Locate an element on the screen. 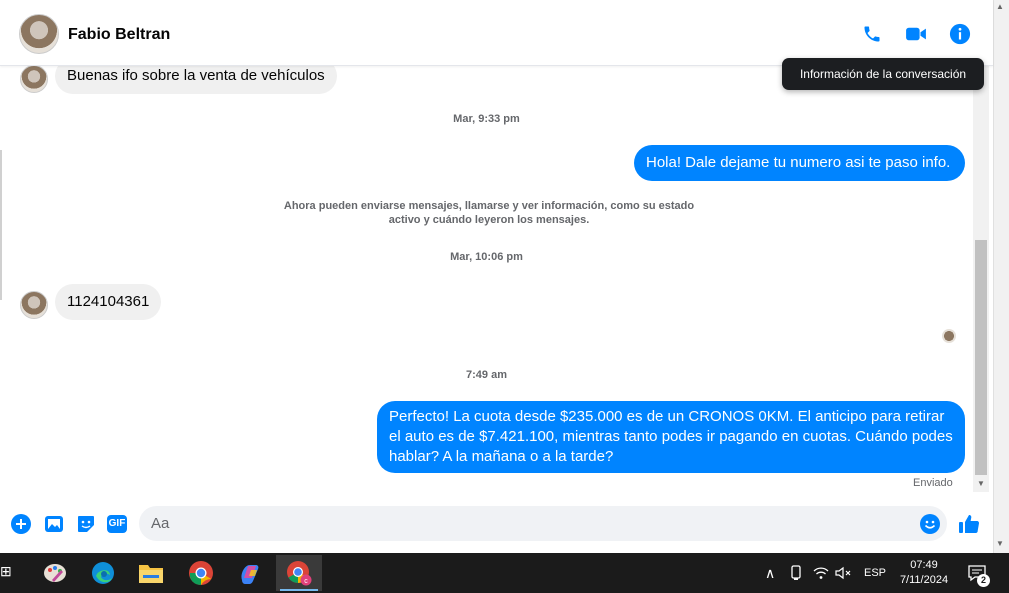 Image resolution: width=1009 pixels, height=593 pixels. edge-browser-icon is located at coordinates (103, 573).